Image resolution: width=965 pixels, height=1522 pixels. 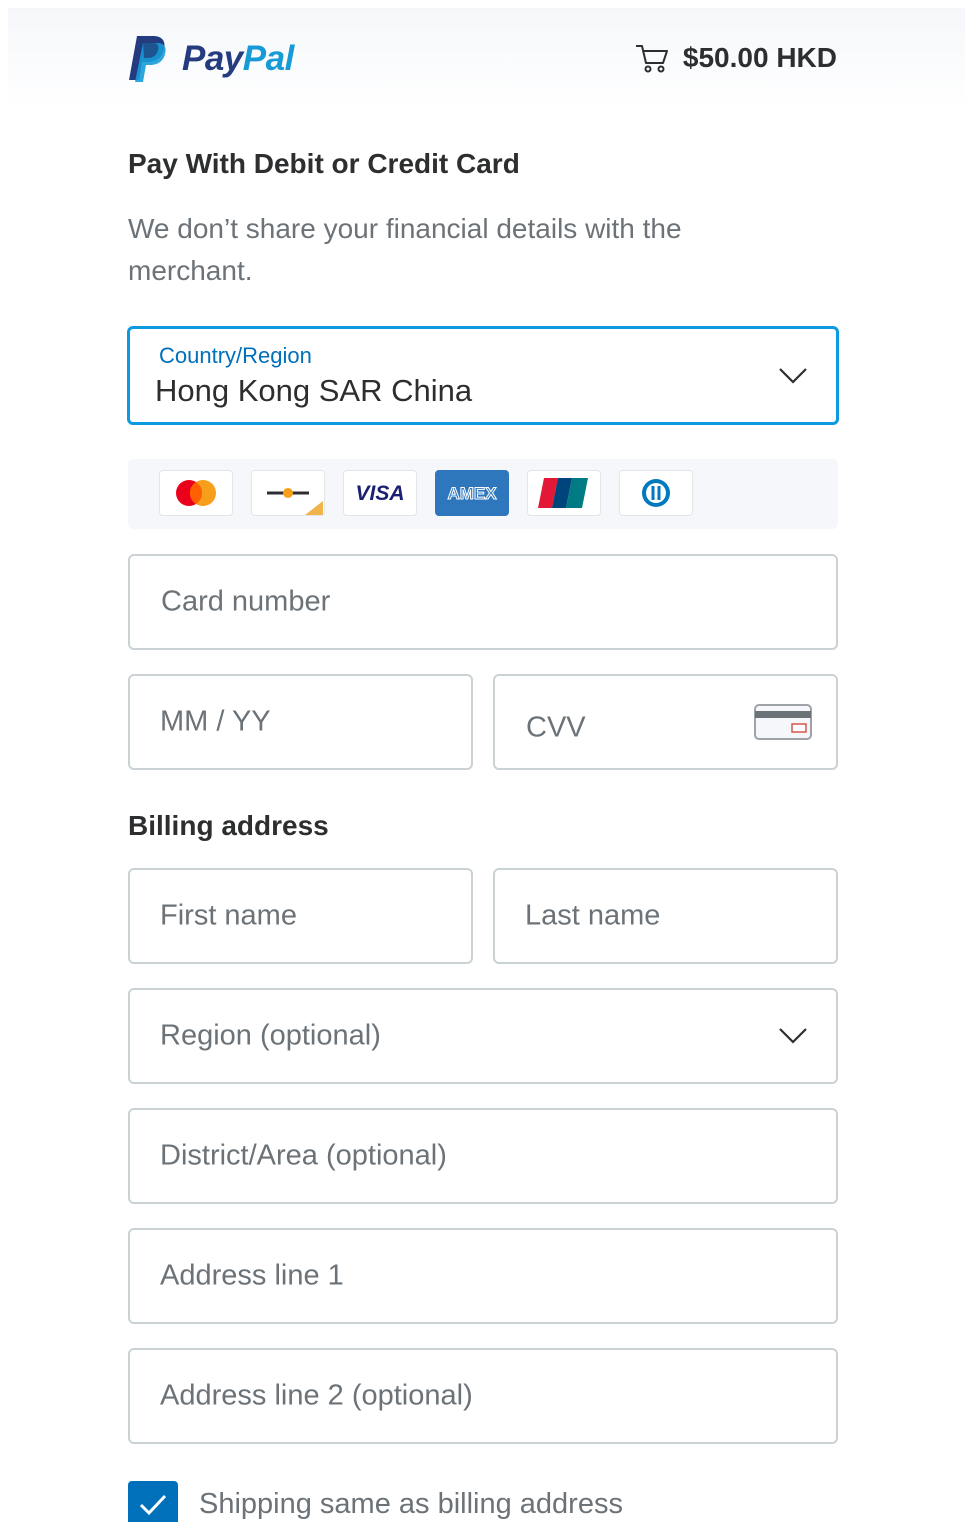 What do you see at coordinates (215, 721) in the screenshot?
I see `expiry-placeholder: MM / YY` at bounding box center [215, 721].